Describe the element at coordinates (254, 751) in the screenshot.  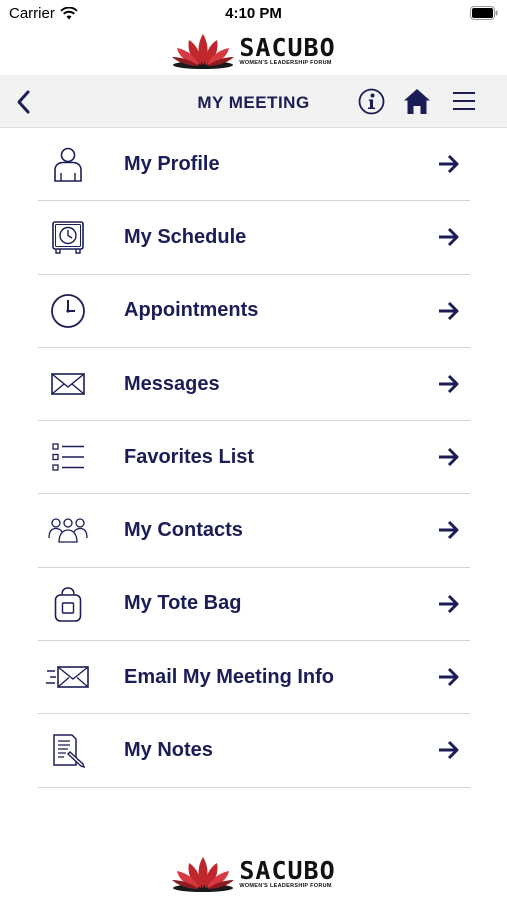
I see `menu-item-my-notes: My Notes` at that location.